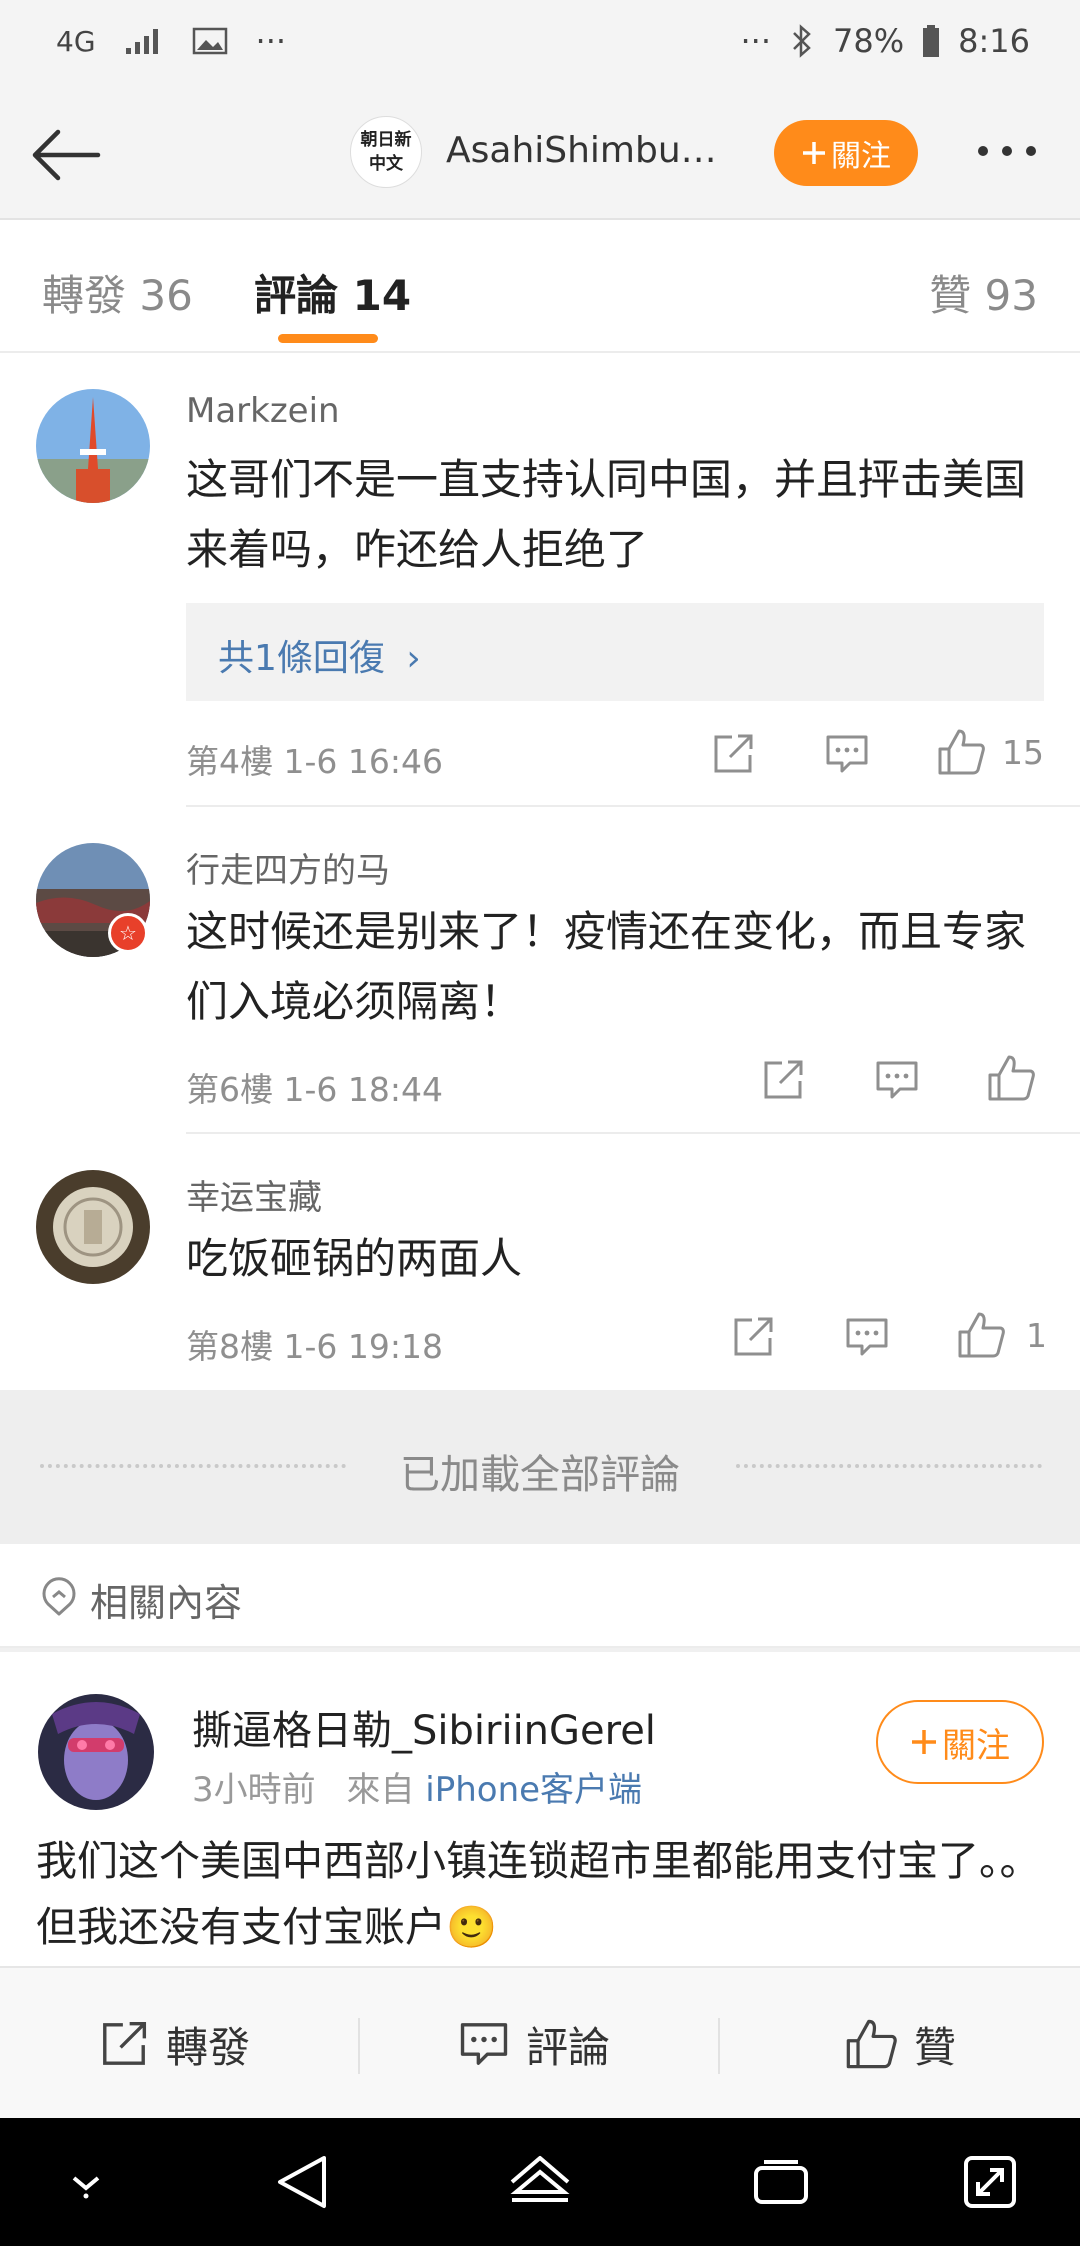  What do you see at coordinates (302, 2182) in the screenshot?
I see `nav-back-icon` at bounding box center [302, 2182].